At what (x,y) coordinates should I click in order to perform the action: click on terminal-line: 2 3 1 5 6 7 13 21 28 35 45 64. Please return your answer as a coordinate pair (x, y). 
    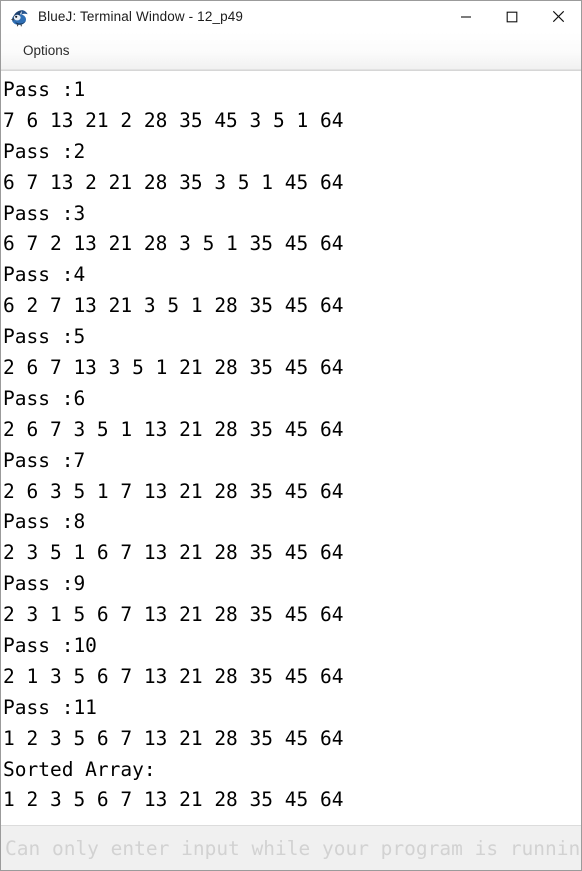
    Looking at the image, I should click on (173, 615).